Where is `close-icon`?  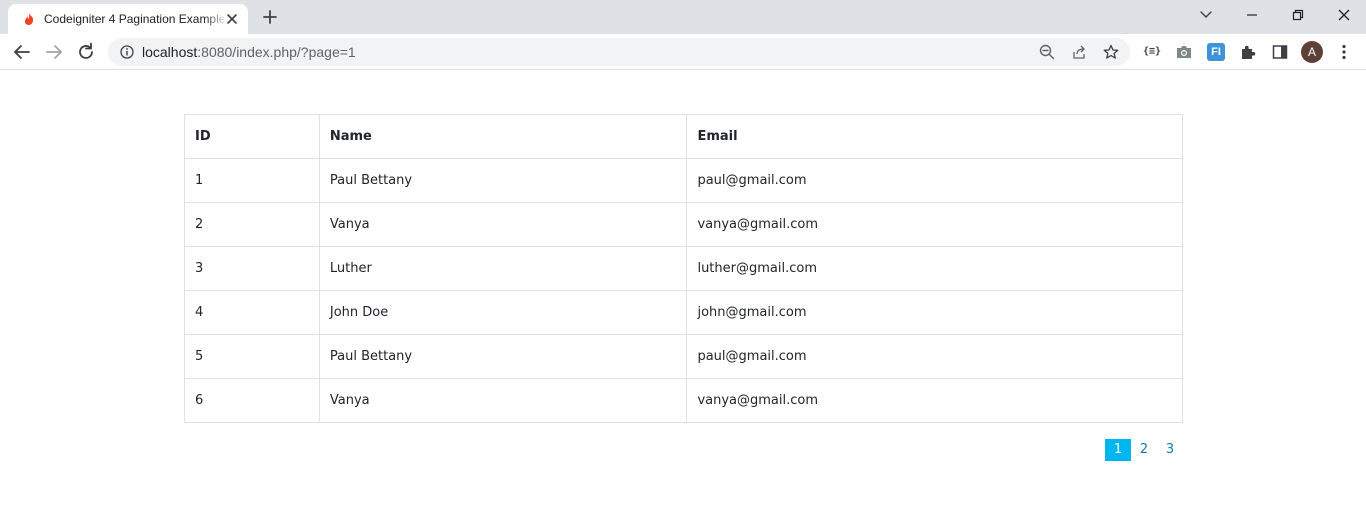
close-icon is located at coordinates (1344, 15).